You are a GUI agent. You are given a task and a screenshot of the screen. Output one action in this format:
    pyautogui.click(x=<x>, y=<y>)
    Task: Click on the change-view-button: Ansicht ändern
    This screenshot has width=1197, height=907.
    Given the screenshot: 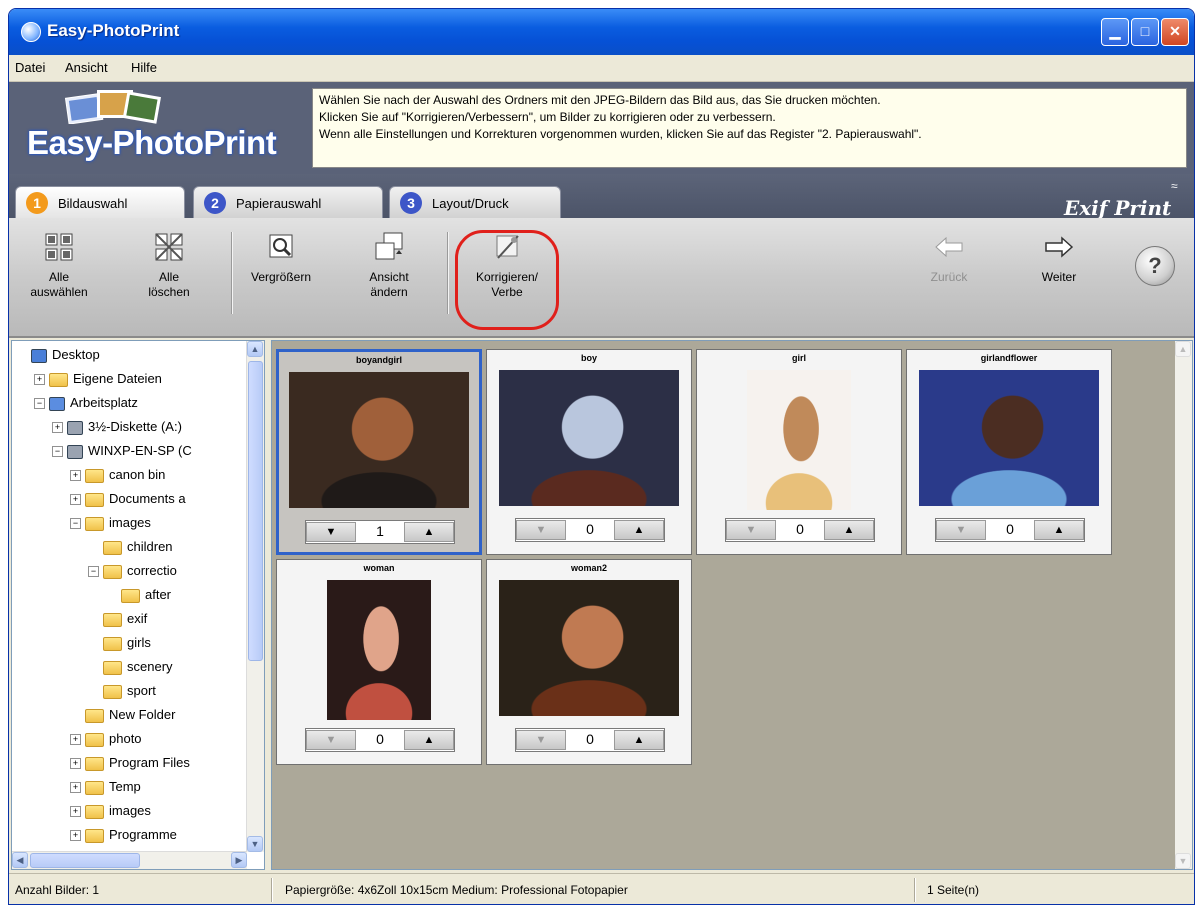 What is the action you would take?
    pyautogui.click(x=389, y=275)
    